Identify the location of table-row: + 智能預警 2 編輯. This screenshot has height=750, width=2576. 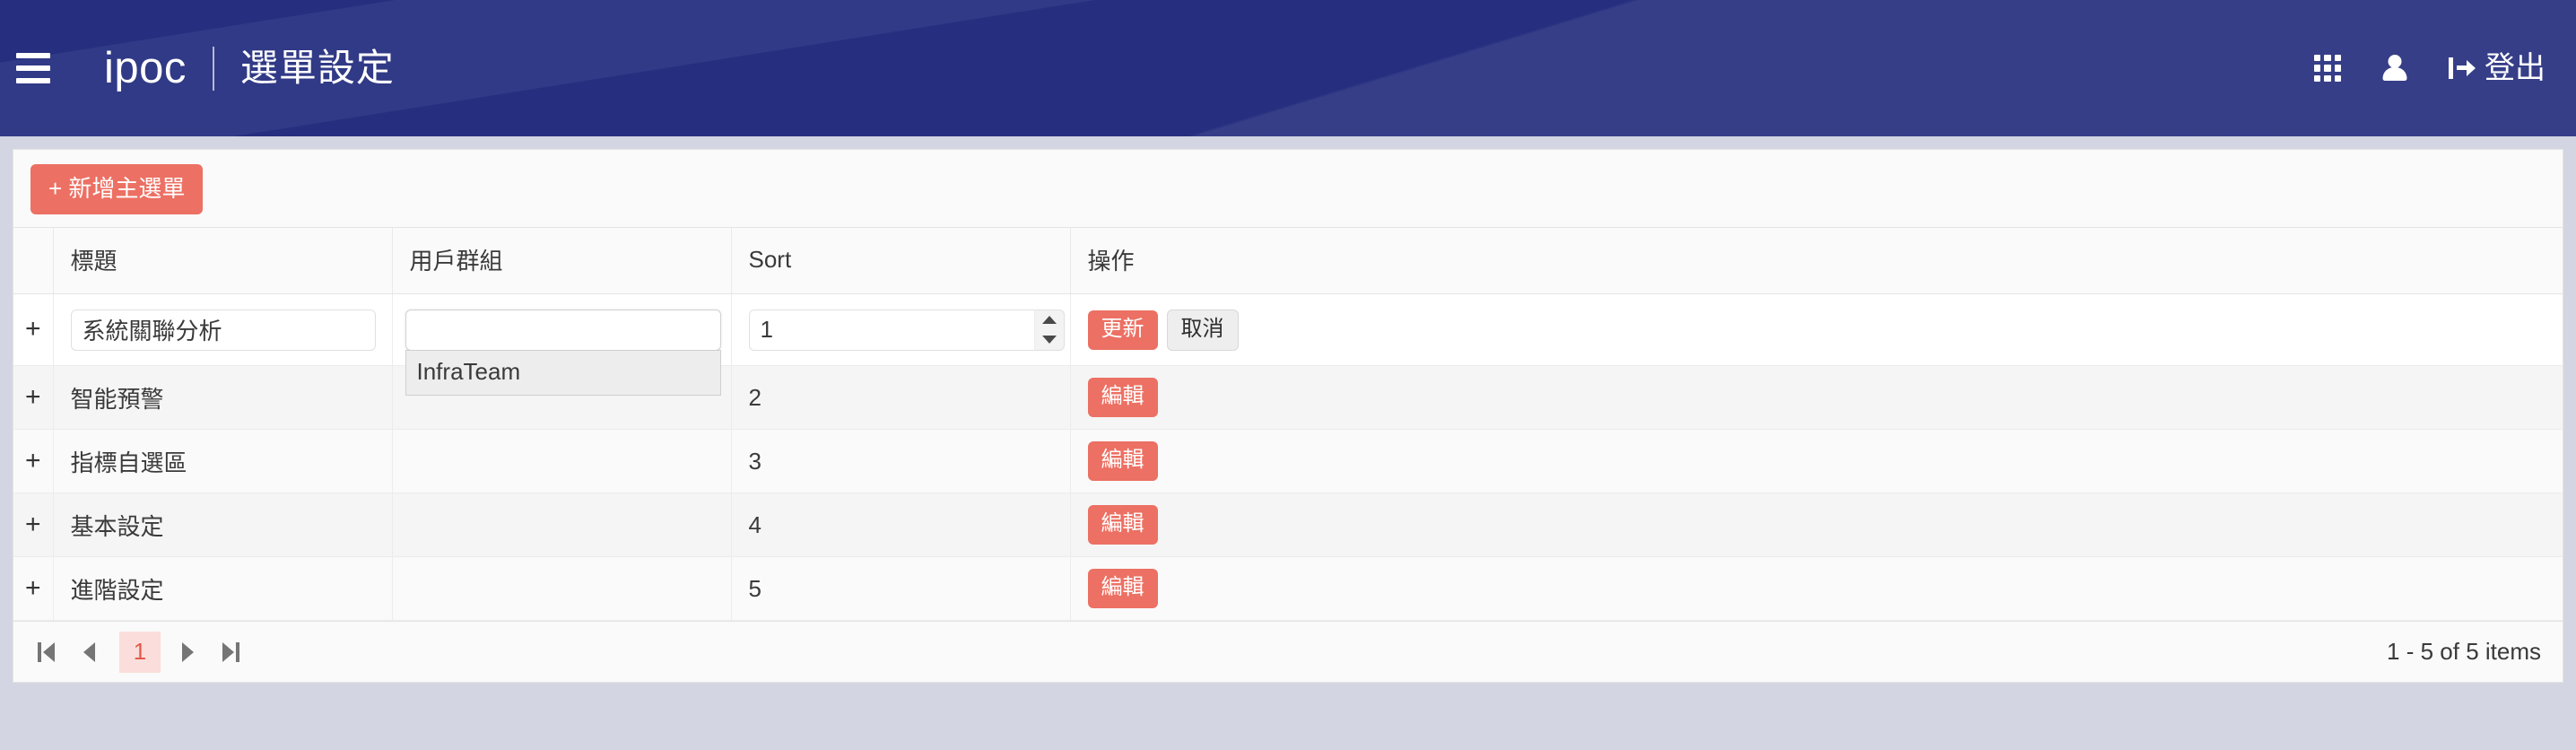
(1288, 397).